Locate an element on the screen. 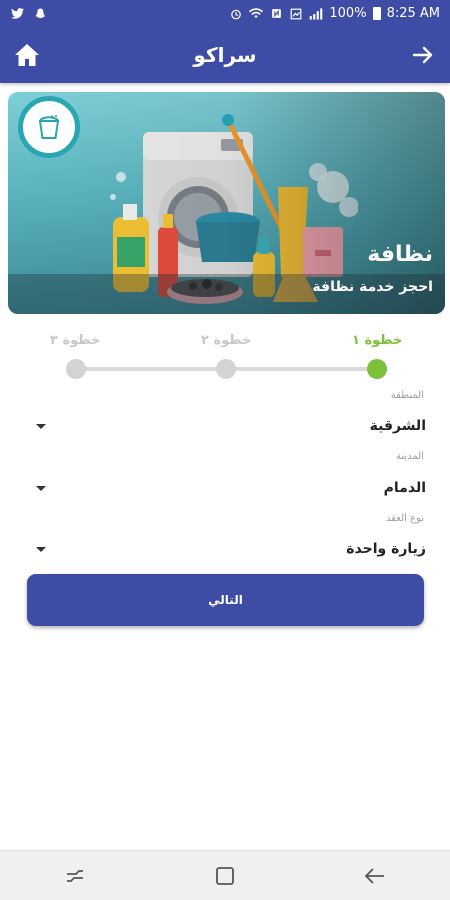 The image size is (450, 900). step-3-dot is located at coordinates (76, 369).